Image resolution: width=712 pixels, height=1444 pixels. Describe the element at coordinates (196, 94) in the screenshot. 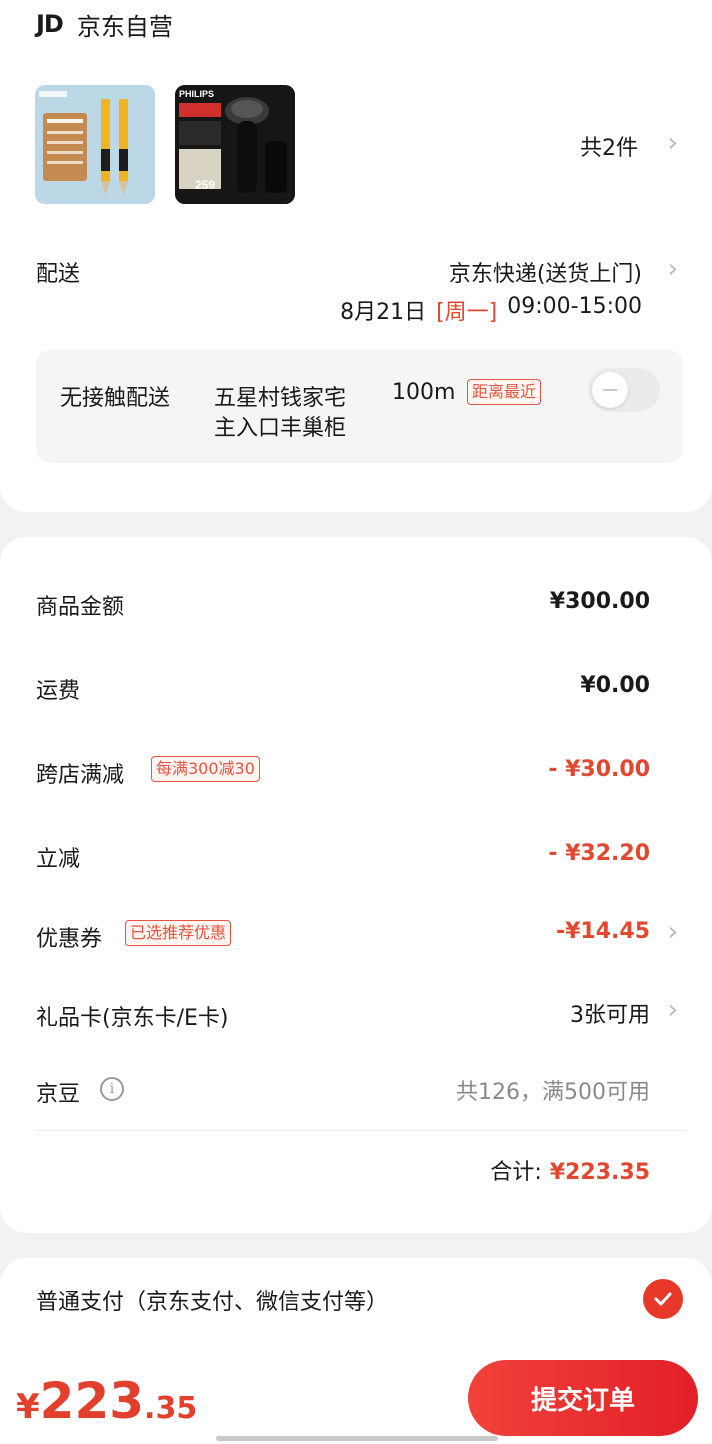

I see `philips-logo: PHILIPS` at that location.